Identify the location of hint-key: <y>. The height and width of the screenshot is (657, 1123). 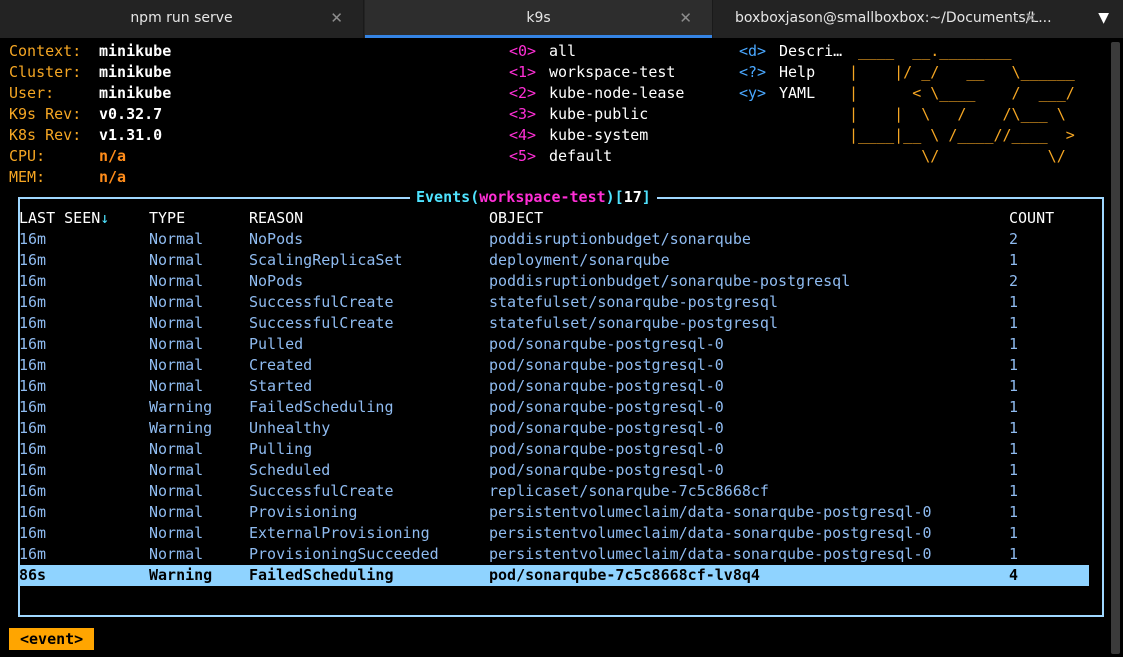
(752, 93).